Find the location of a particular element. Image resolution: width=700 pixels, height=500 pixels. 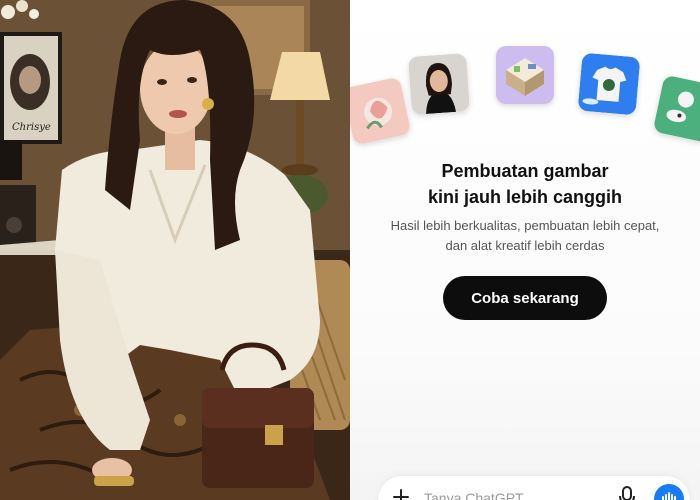

plus-icon is located at coordinates (401, 493).